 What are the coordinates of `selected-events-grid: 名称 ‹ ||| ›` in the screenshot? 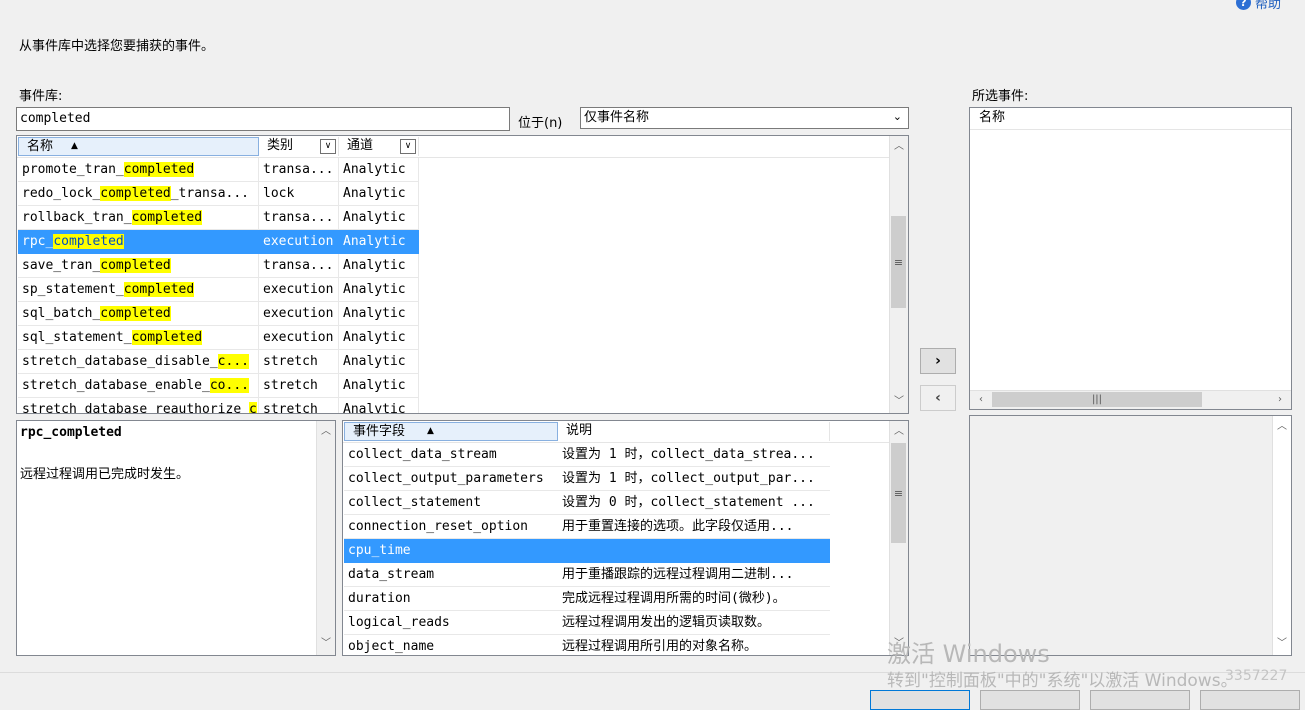 It's located at (1130, 258).